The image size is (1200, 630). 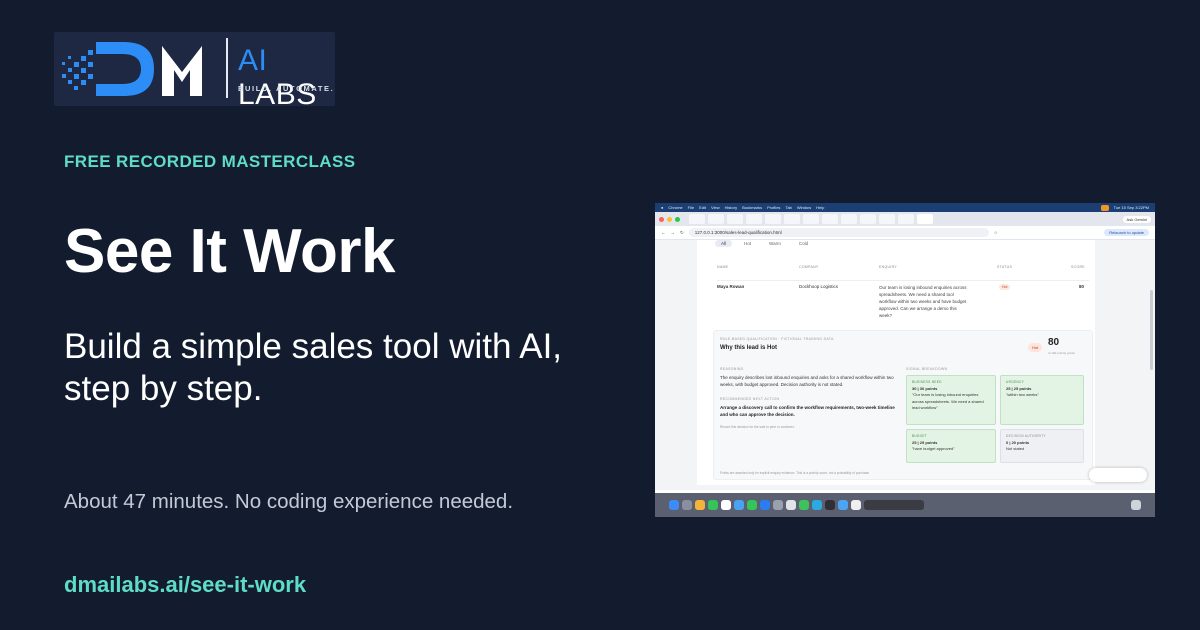 I want to click on notes-icon, so click(x=856, y=505).